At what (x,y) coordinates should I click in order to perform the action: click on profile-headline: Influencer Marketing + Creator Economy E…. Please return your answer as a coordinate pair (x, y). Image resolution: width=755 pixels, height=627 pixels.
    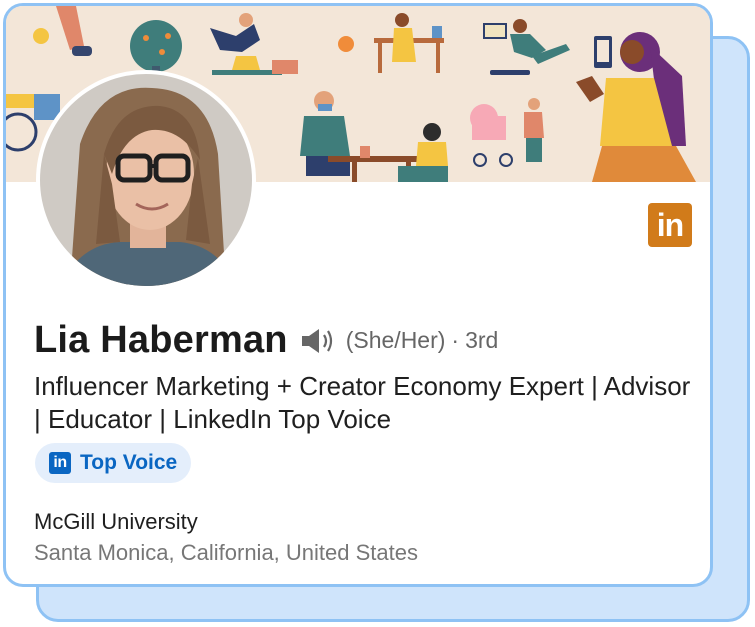
    Looking at the image, I should click on (362, 402).